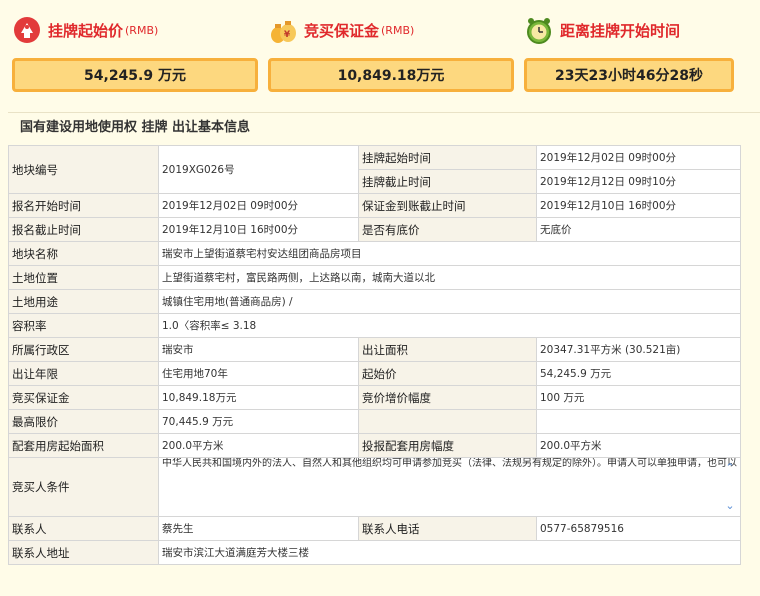 The width and height of the screenshot is (760, 596). I want to click on start-price-panel: 挂牌起始价 (RMB) 54,245.9 万元, so click(135, 50).